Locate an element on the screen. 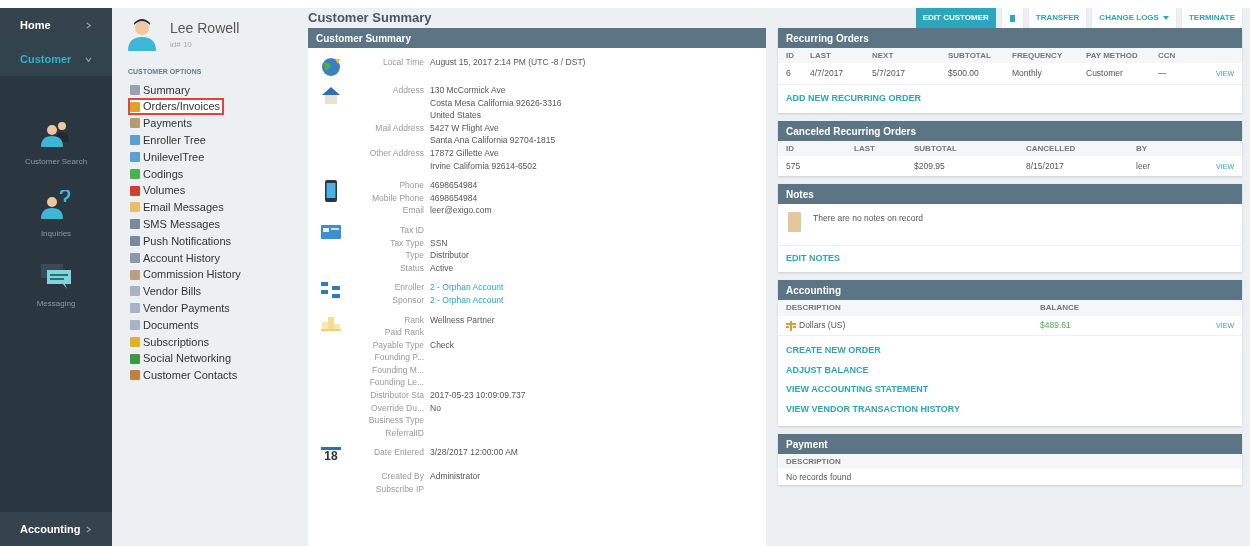  page-title: Customer Summary is located at coordinates (370, 18).